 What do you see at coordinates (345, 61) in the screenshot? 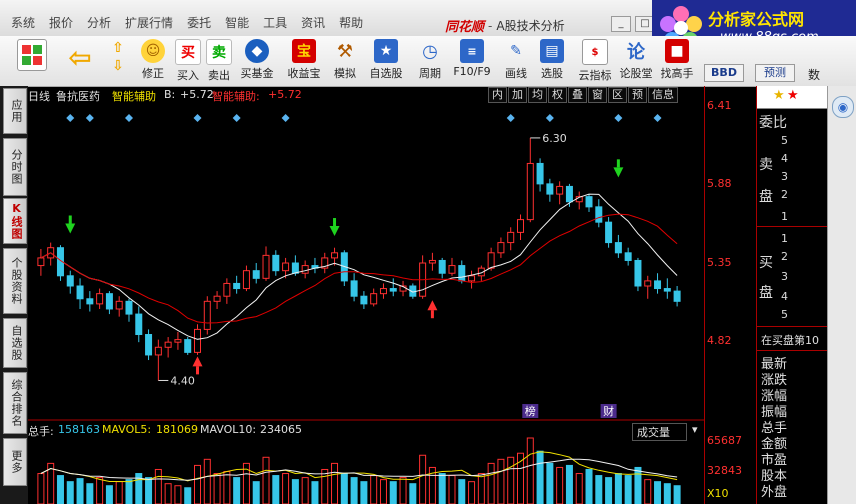
I see `simulate-button: ⚒ 模拟` at bounding box center [345, 61].